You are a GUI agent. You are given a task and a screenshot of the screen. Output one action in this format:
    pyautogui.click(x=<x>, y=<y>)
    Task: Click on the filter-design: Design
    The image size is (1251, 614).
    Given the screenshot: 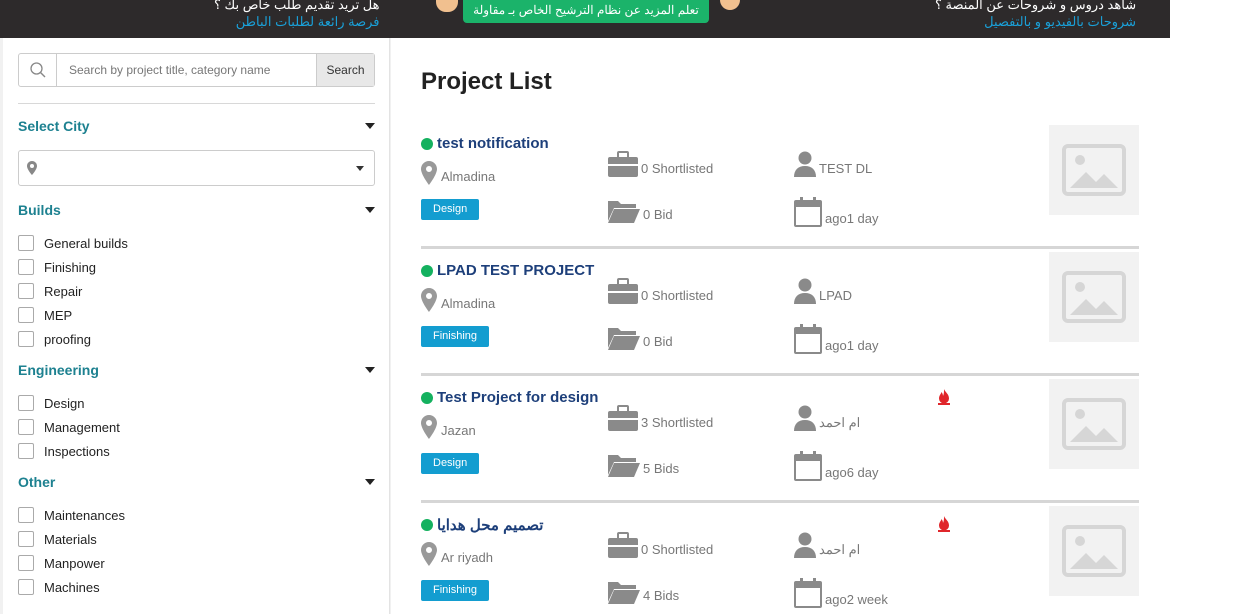 What is the action you would take?
    pyautogui.click(x=69, y=403)
    